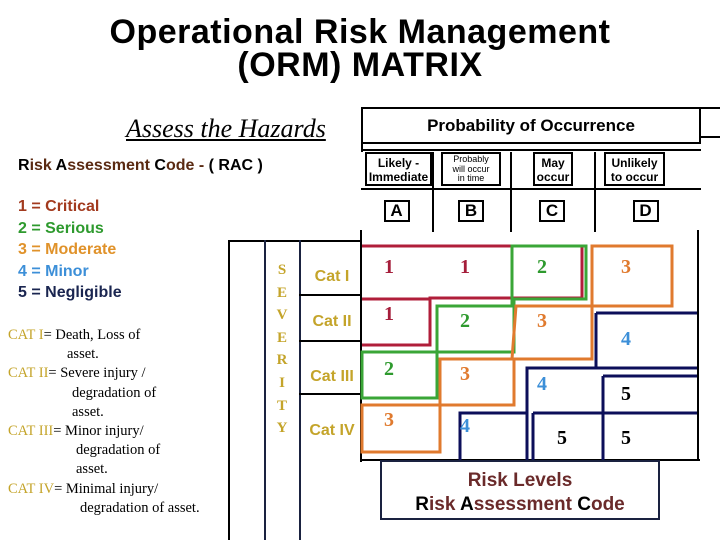 This screenshot has height=540, width=720. Describe the element at coordinates (466, 504) in the screenshot. I see `rl-a: A` at that location.